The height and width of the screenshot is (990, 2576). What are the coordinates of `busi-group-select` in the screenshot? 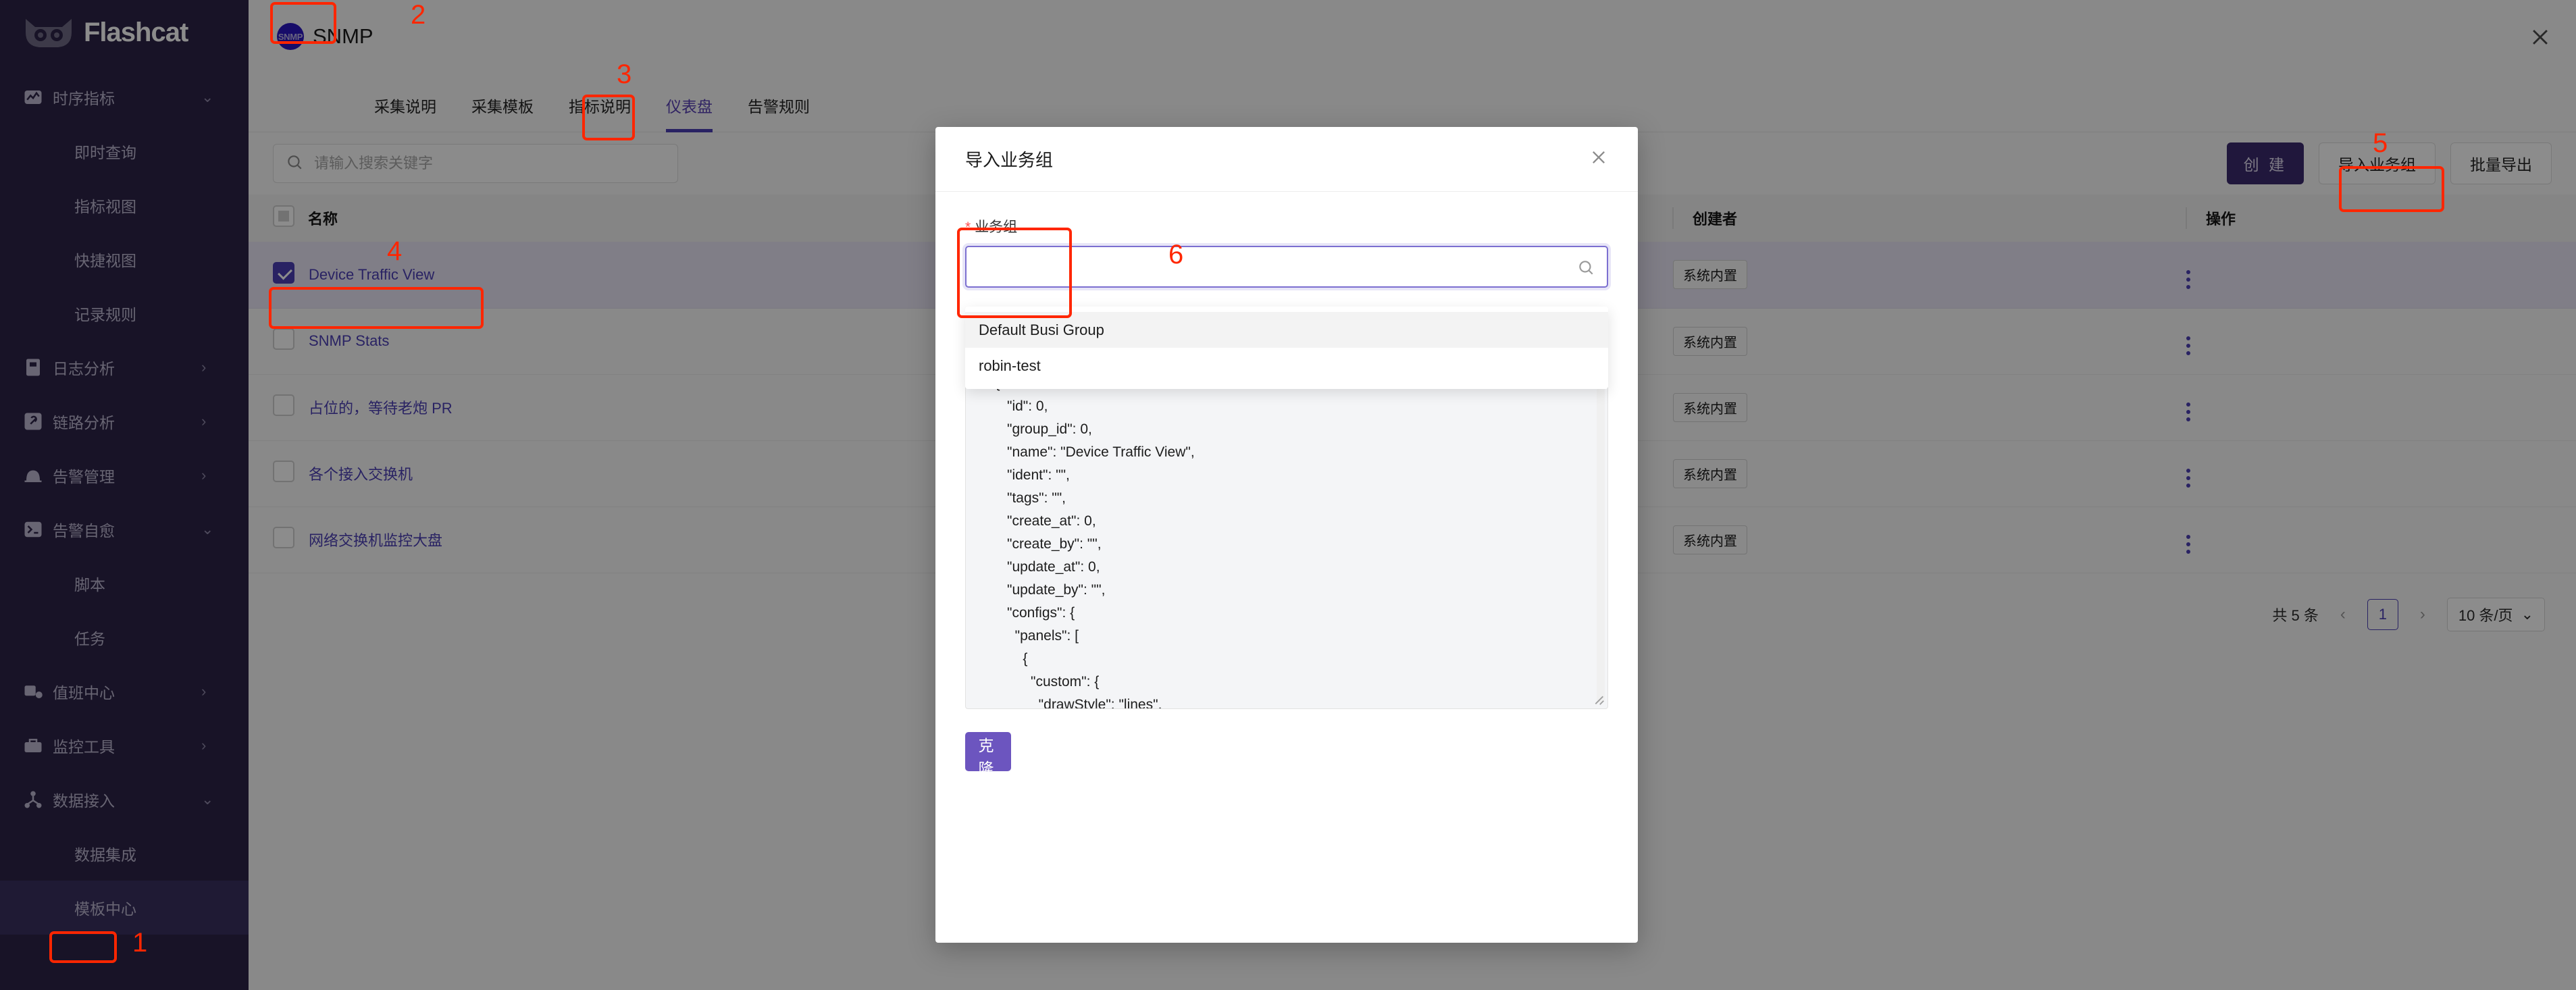 It's located at (1286, 267).